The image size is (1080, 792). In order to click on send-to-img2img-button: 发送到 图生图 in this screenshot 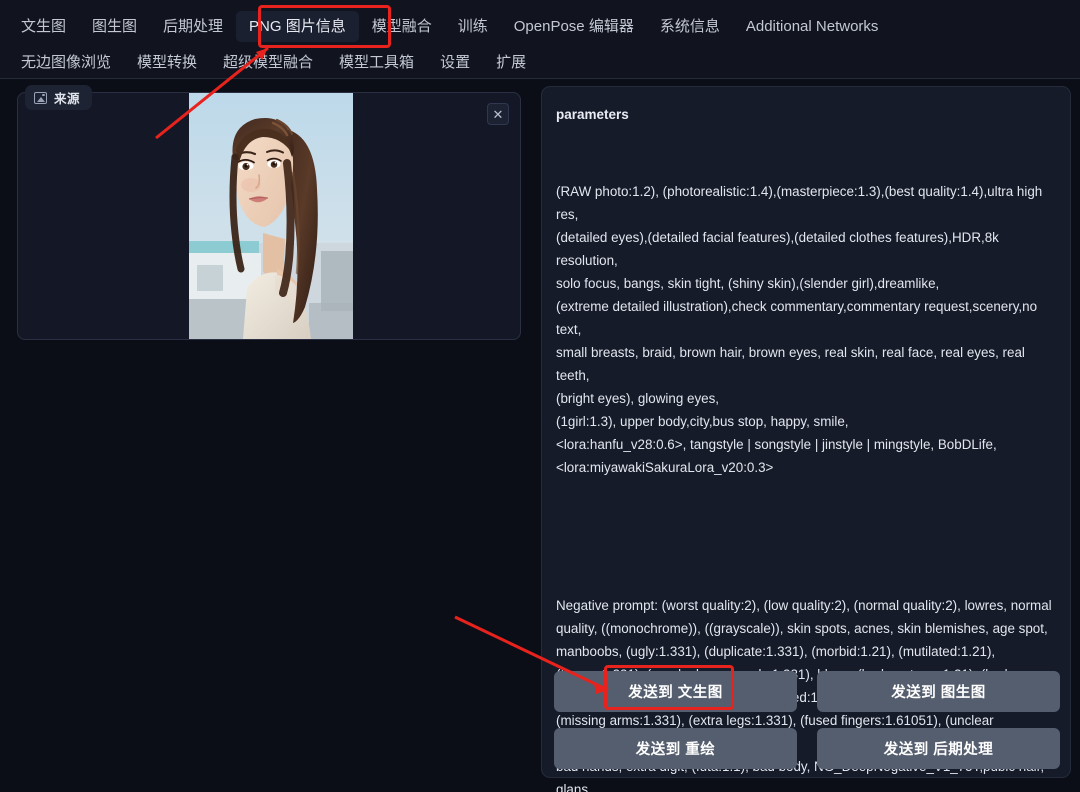, I will do `click(938, 691)`.